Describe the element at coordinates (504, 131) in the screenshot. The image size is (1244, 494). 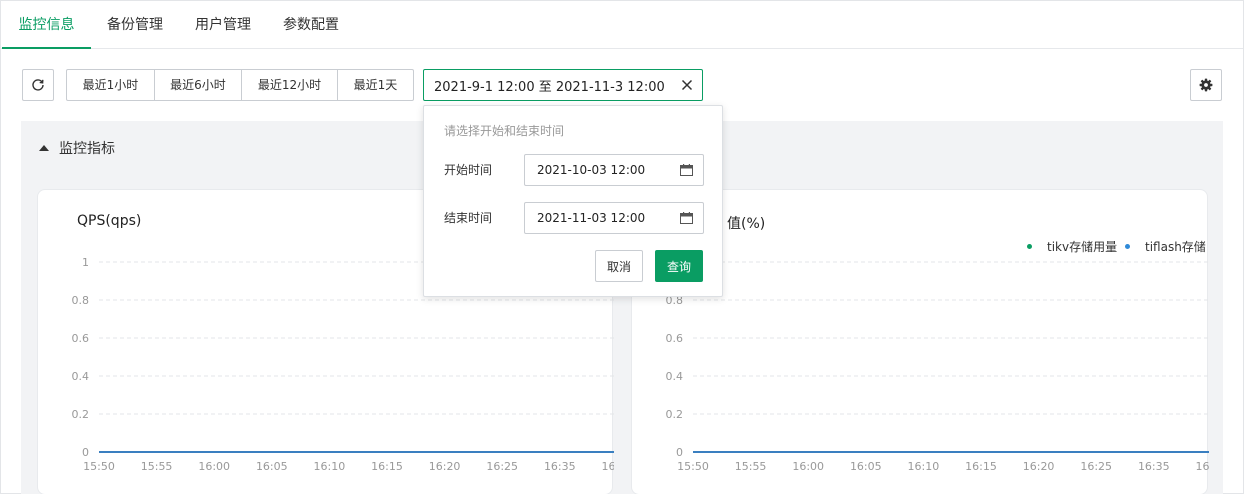
I see `popover-hint: 请选择开始和结束时间` at that location.